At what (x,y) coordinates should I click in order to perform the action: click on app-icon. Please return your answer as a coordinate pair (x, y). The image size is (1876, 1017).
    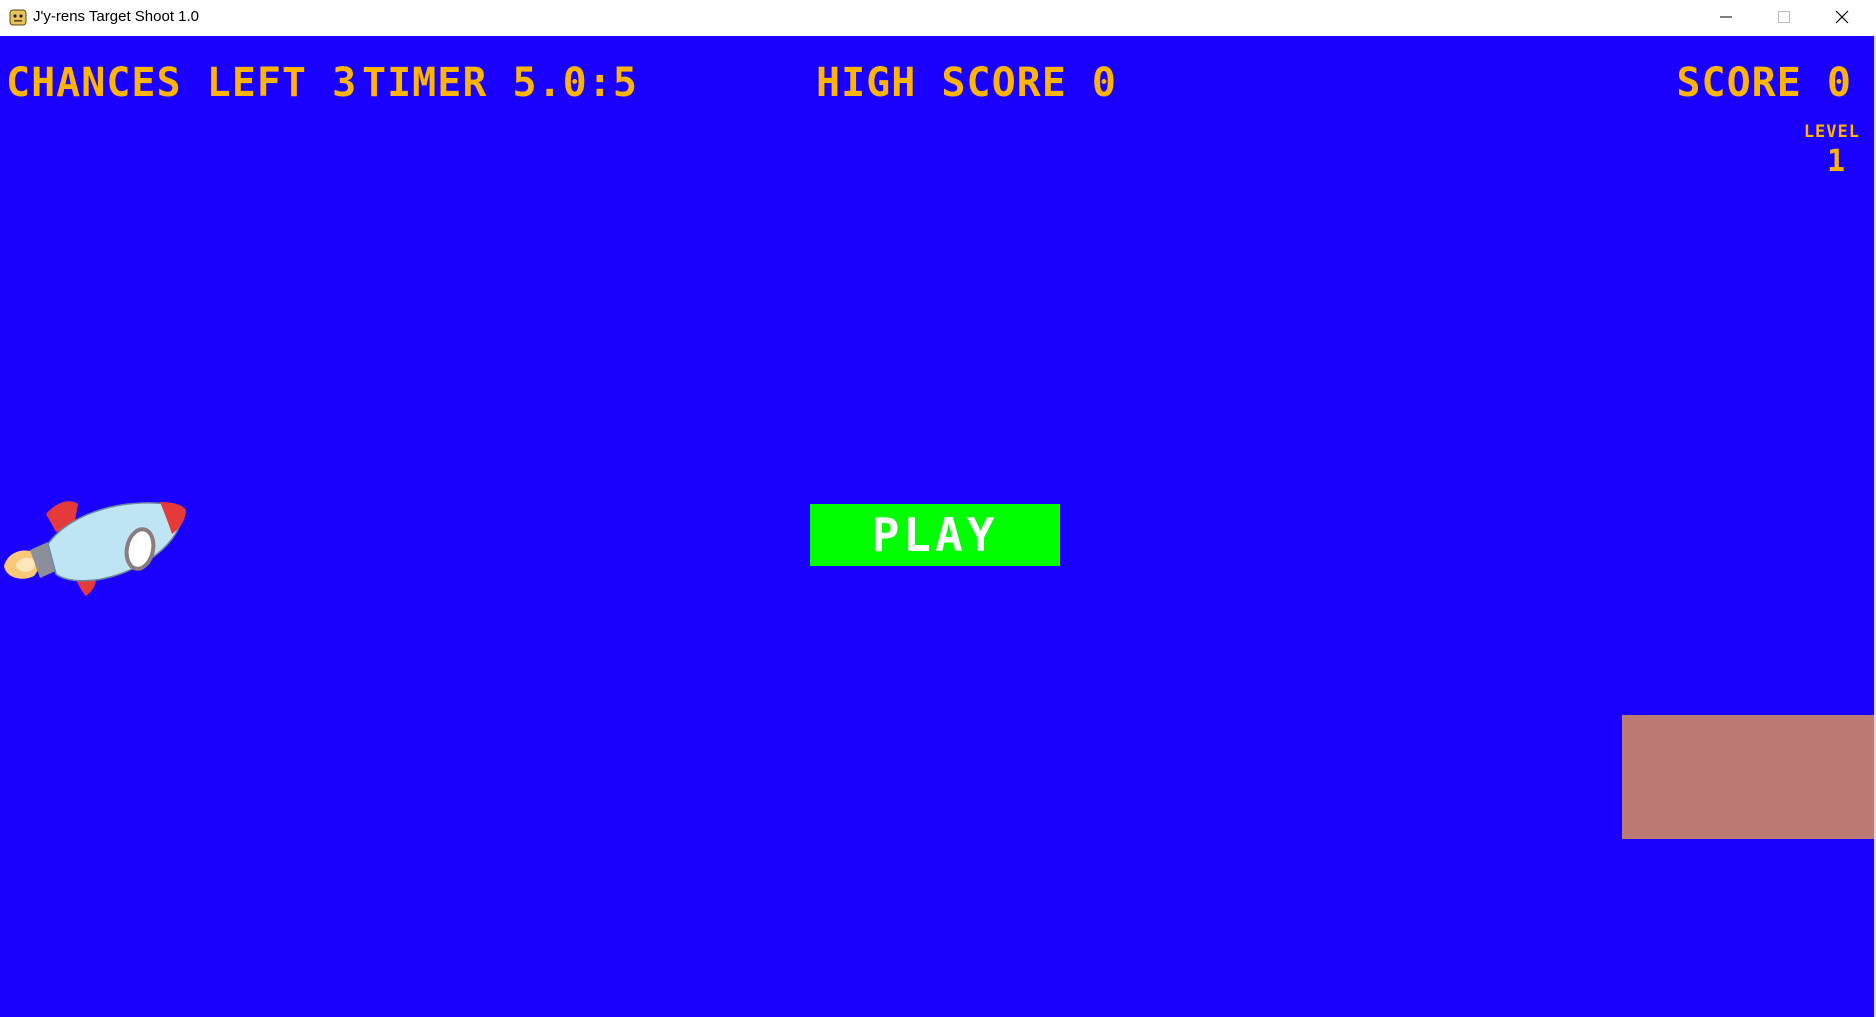
    Looking at the image, I should click on (18, 17).